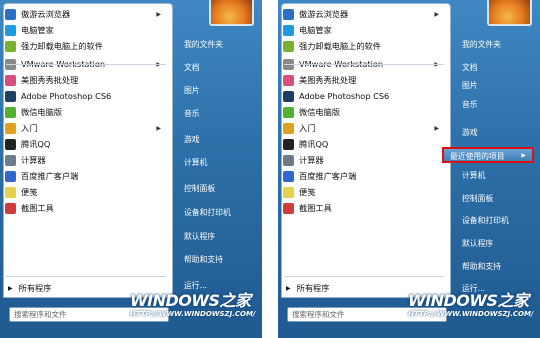 The image size is (540, 338). What do you see at coordinates (10, 160) in the screenshot?
I see `calculator-icon` at bounding box center [10, 160].